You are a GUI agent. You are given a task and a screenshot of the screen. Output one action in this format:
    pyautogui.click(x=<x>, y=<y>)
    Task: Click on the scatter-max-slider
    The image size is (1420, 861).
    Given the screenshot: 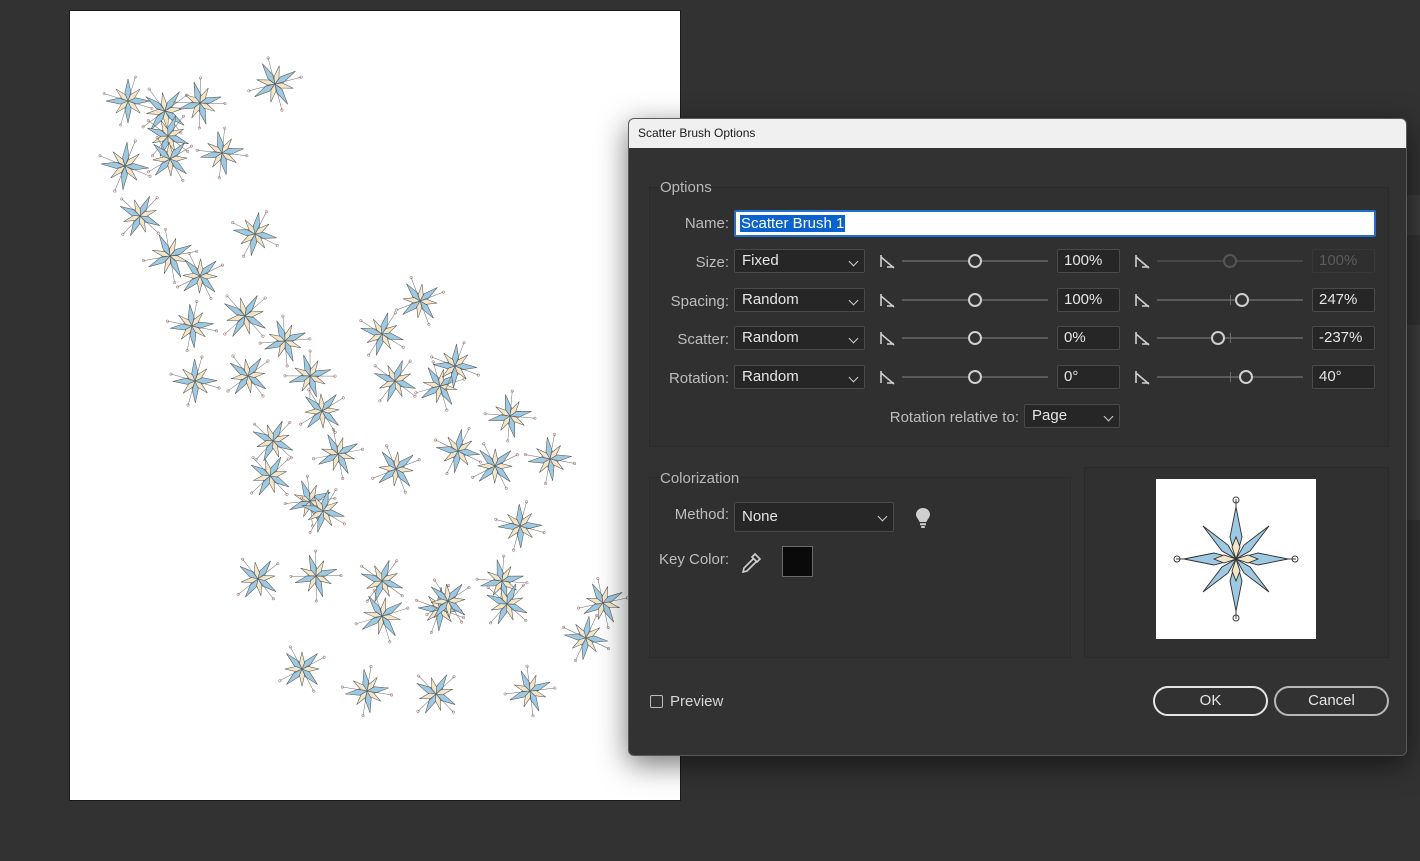 What is the action you would take?
    pyautogui.click(x=1230, y=338)
    